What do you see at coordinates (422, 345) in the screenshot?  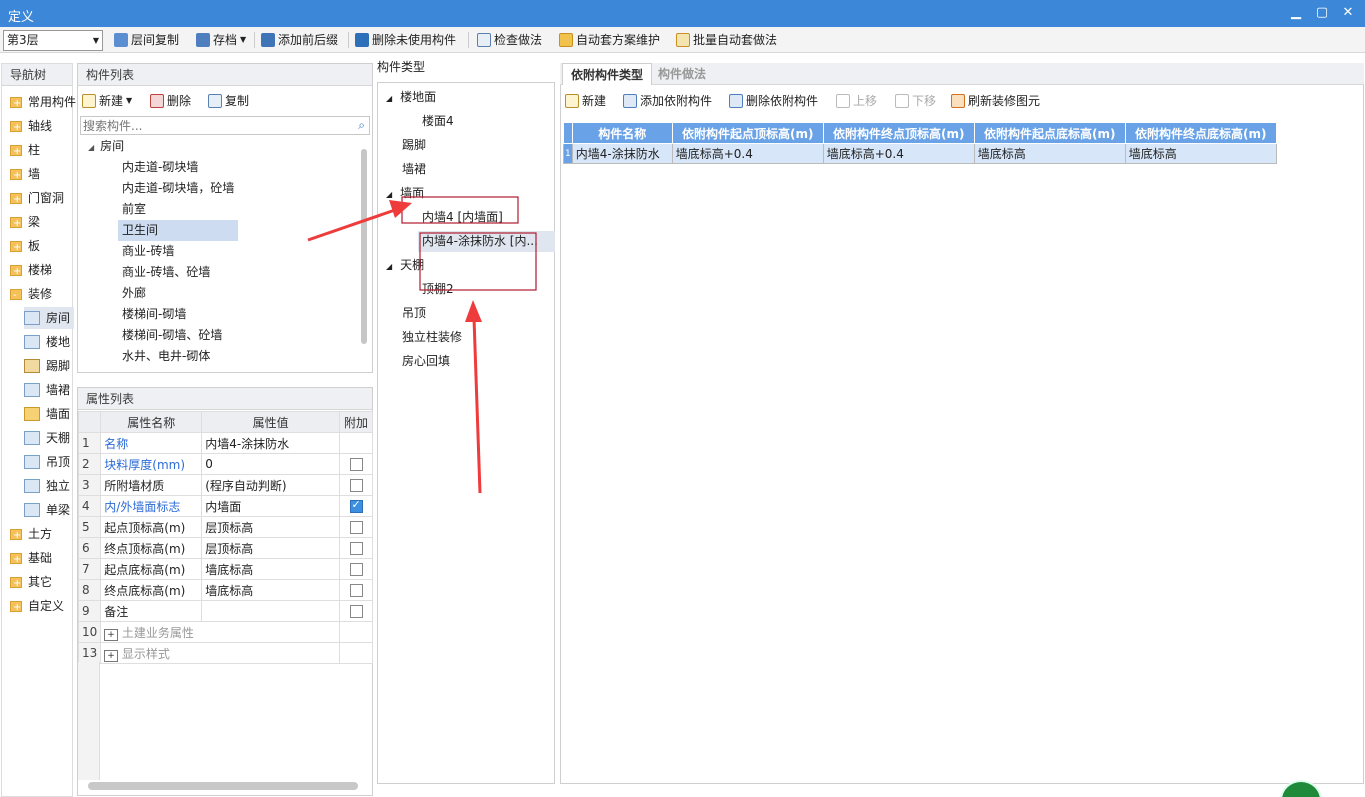 I see `annotation-overlay` at bounding box center [422, 345].